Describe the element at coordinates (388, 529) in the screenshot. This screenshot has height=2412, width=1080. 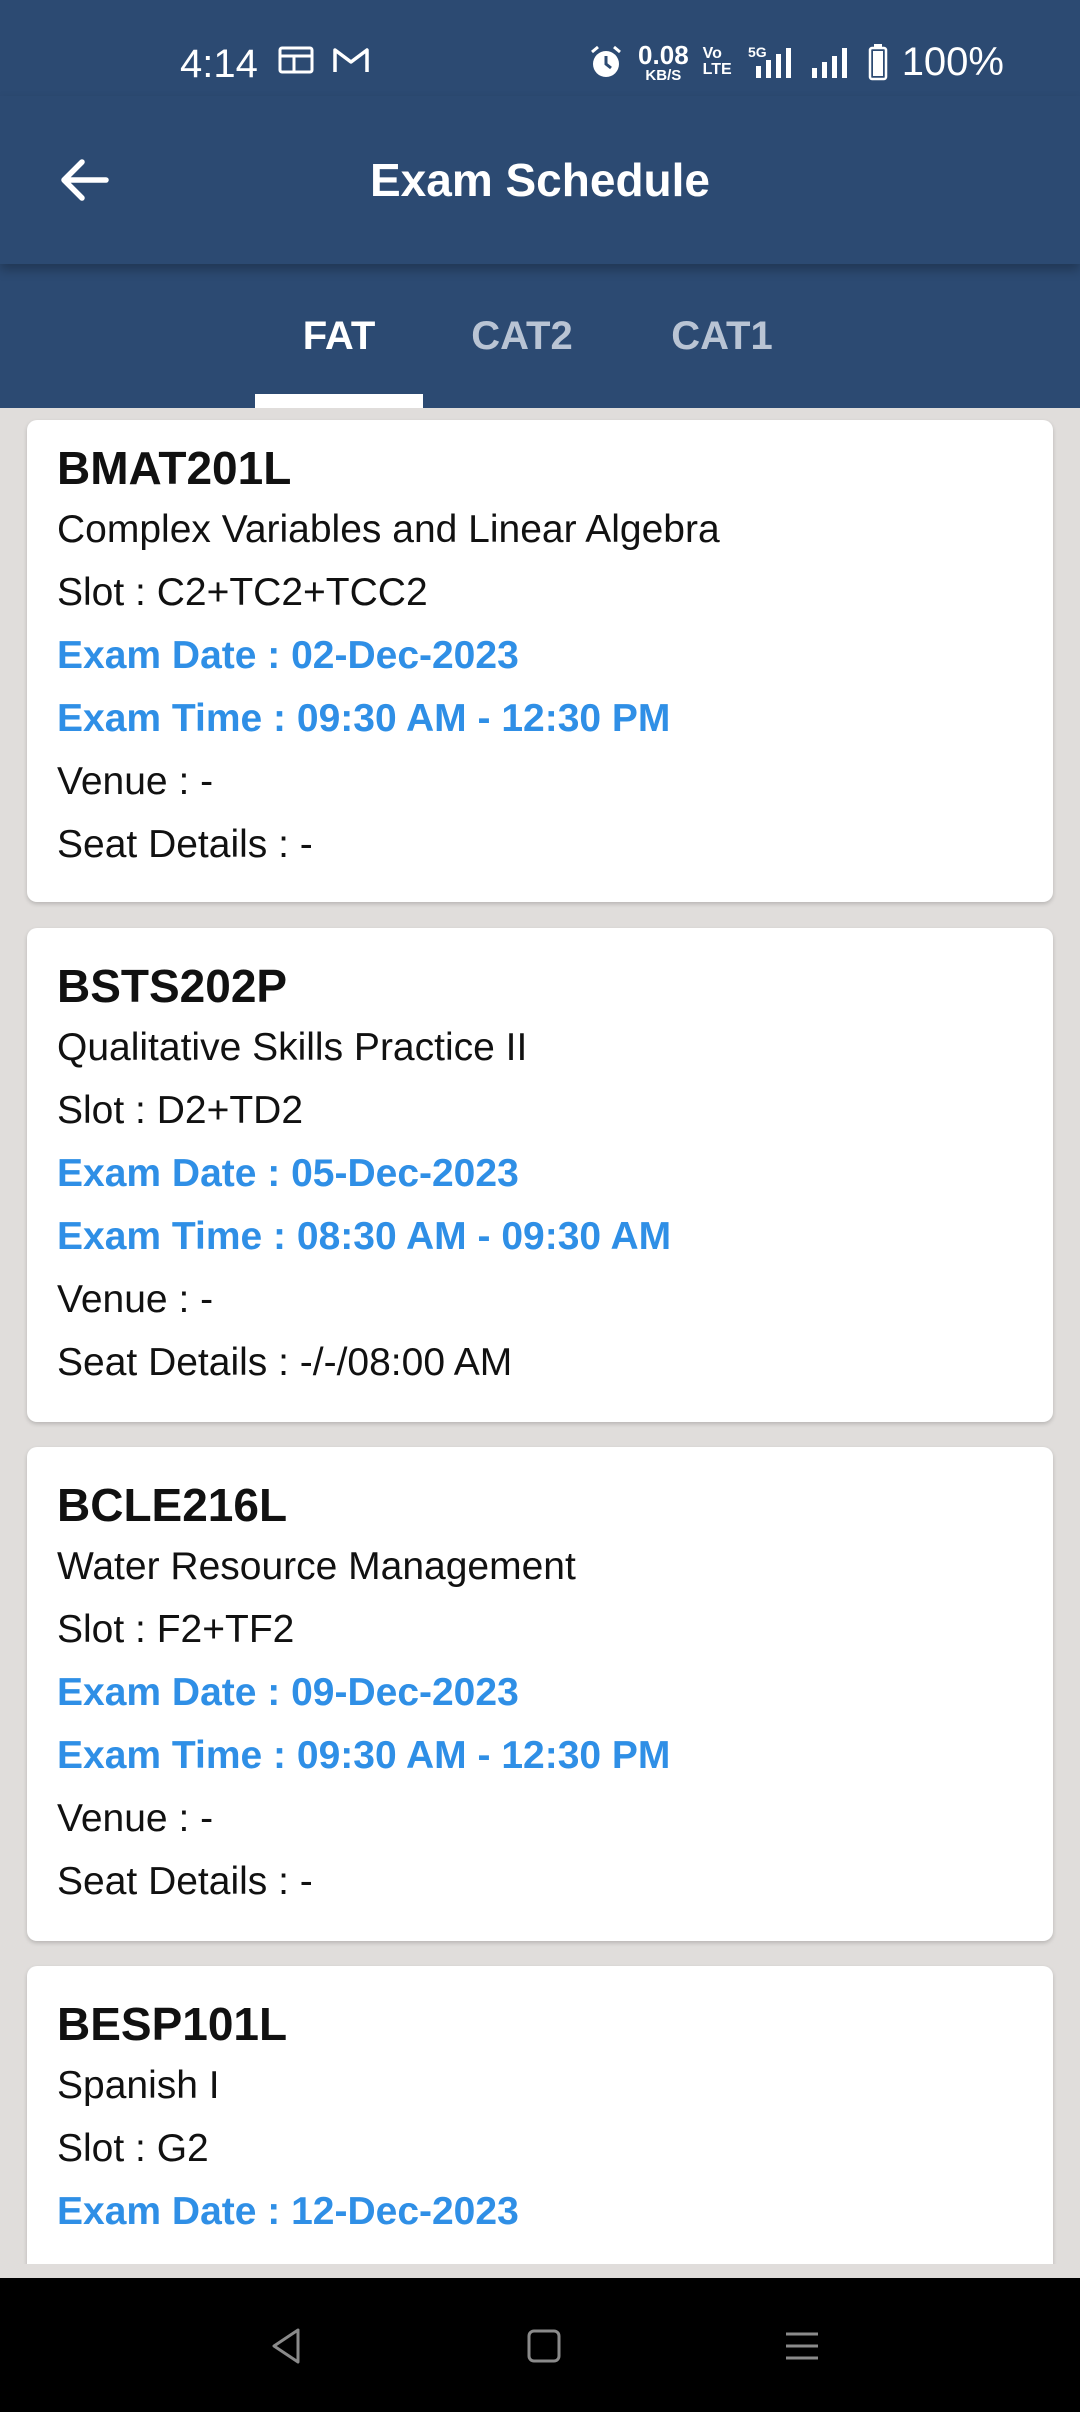
I see `course-title: Complex Variables and Linear Algebra` at that location.